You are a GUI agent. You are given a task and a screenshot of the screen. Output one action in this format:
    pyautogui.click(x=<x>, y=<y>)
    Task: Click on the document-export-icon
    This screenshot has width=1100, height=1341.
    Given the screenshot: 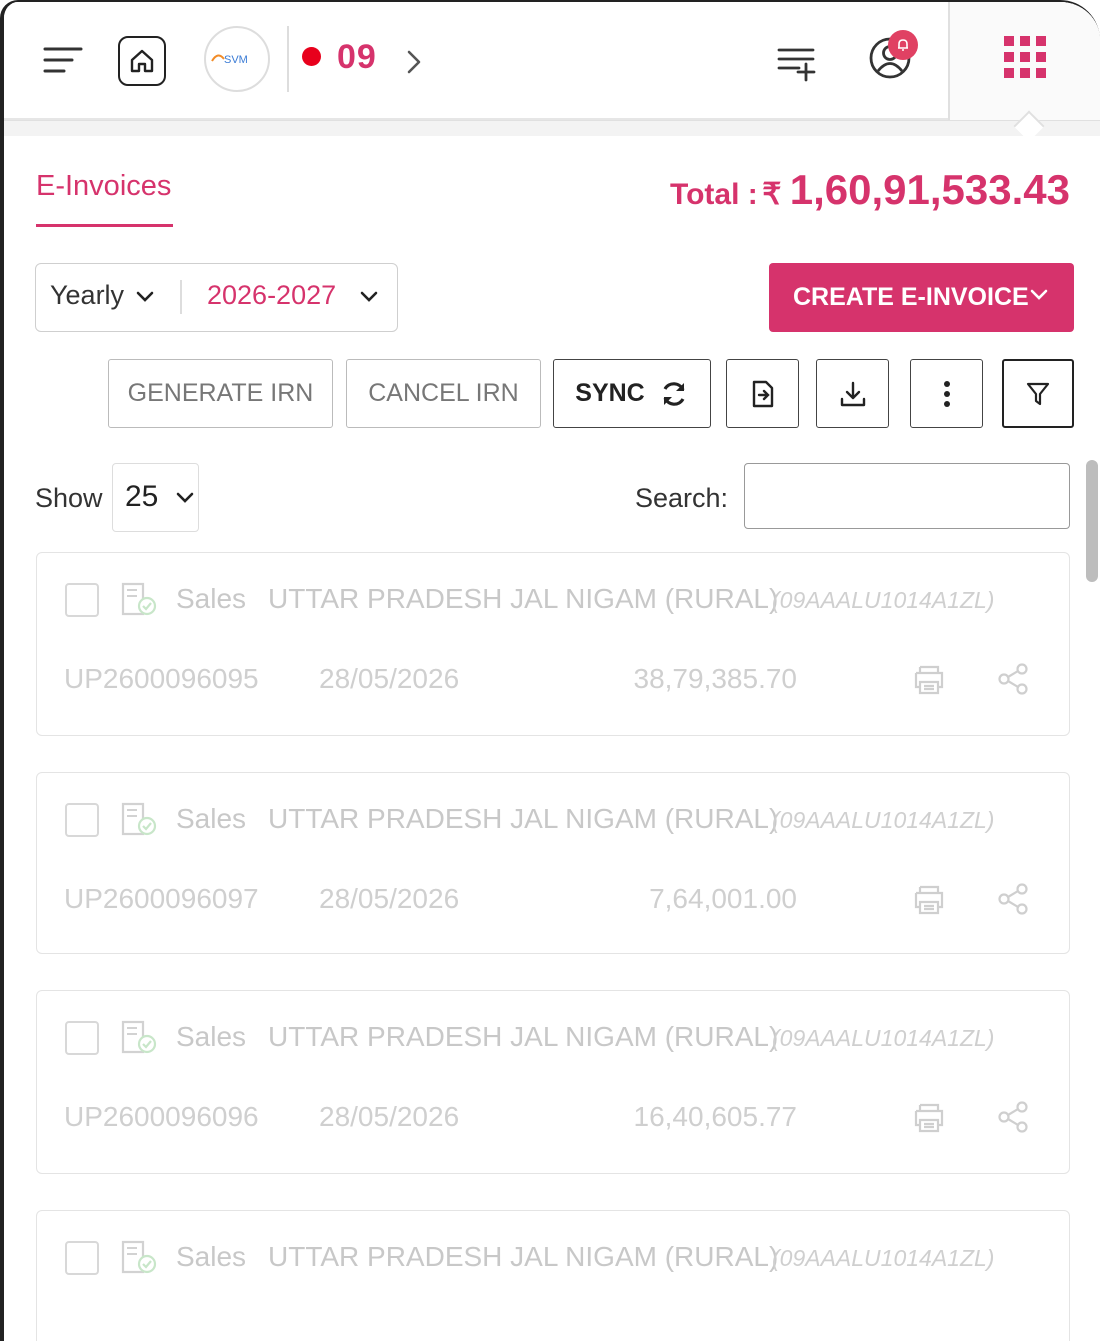 What is the action you would take?
    pyautogui.click(x=762, y=393)
    